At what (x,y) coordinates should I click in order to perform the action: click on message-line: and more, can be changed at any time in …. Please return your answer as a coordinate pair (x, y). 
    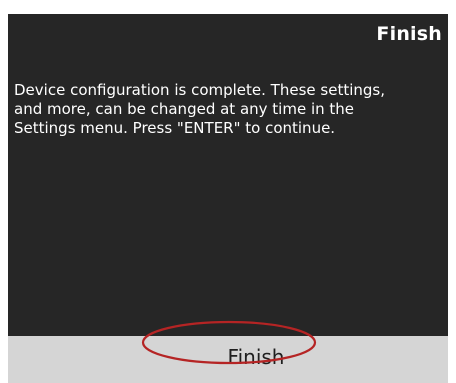
    Looking at the image, I should click on (184, 109).